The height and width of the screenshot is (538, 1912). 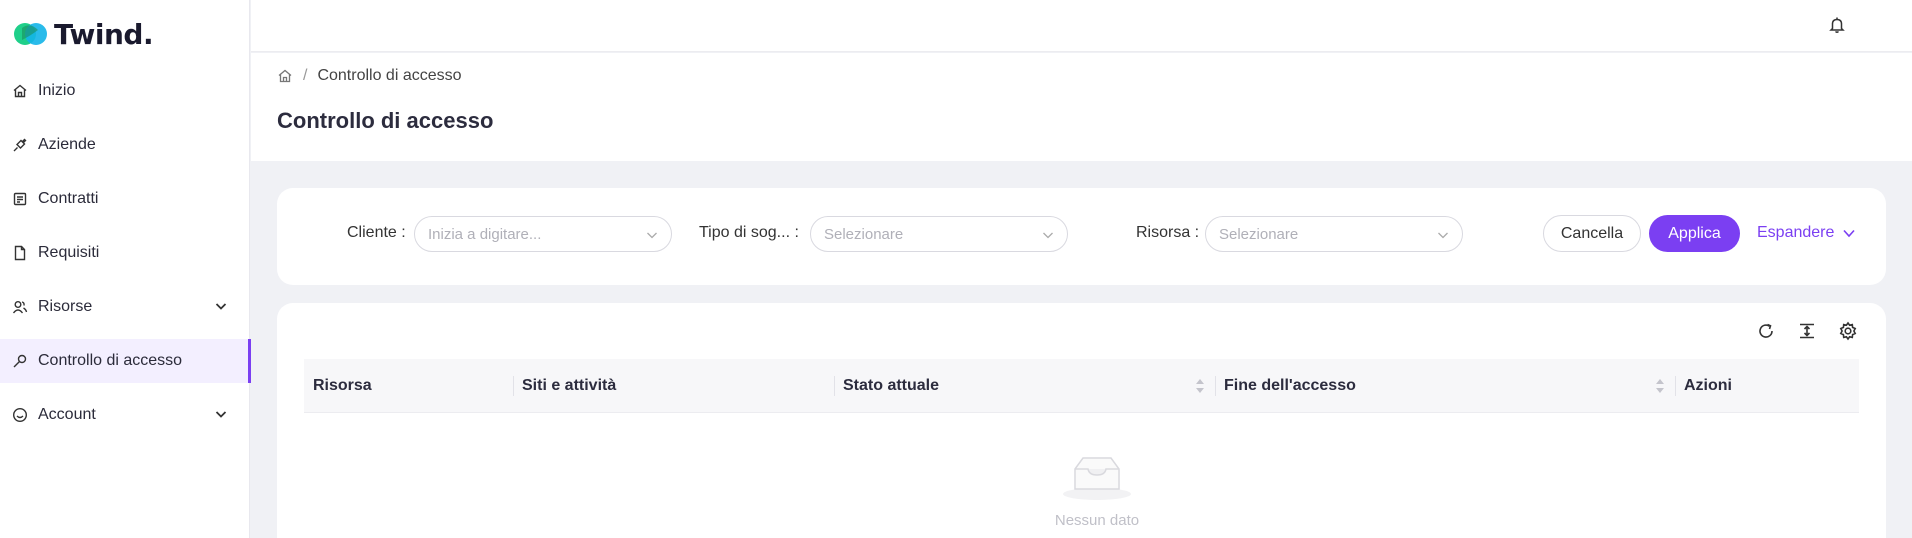 I want to click on cancel-button: Cancella, so click(x=1592, y=233).